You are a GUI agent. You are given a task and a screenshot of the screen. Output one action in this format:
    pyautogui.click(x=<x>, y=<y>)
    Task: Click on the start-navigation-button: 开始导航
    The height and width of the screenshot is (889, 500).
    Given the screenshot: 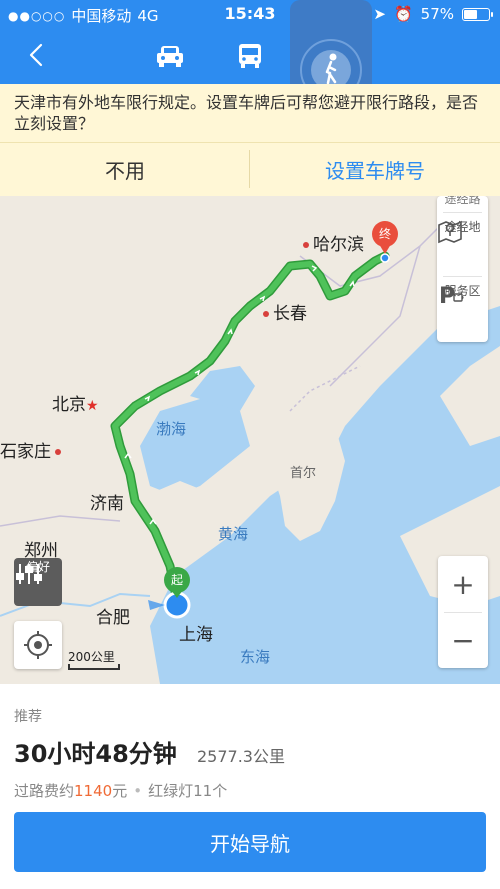 What is the action you would take?
    pyautogui.click(x=250, y=842)
    